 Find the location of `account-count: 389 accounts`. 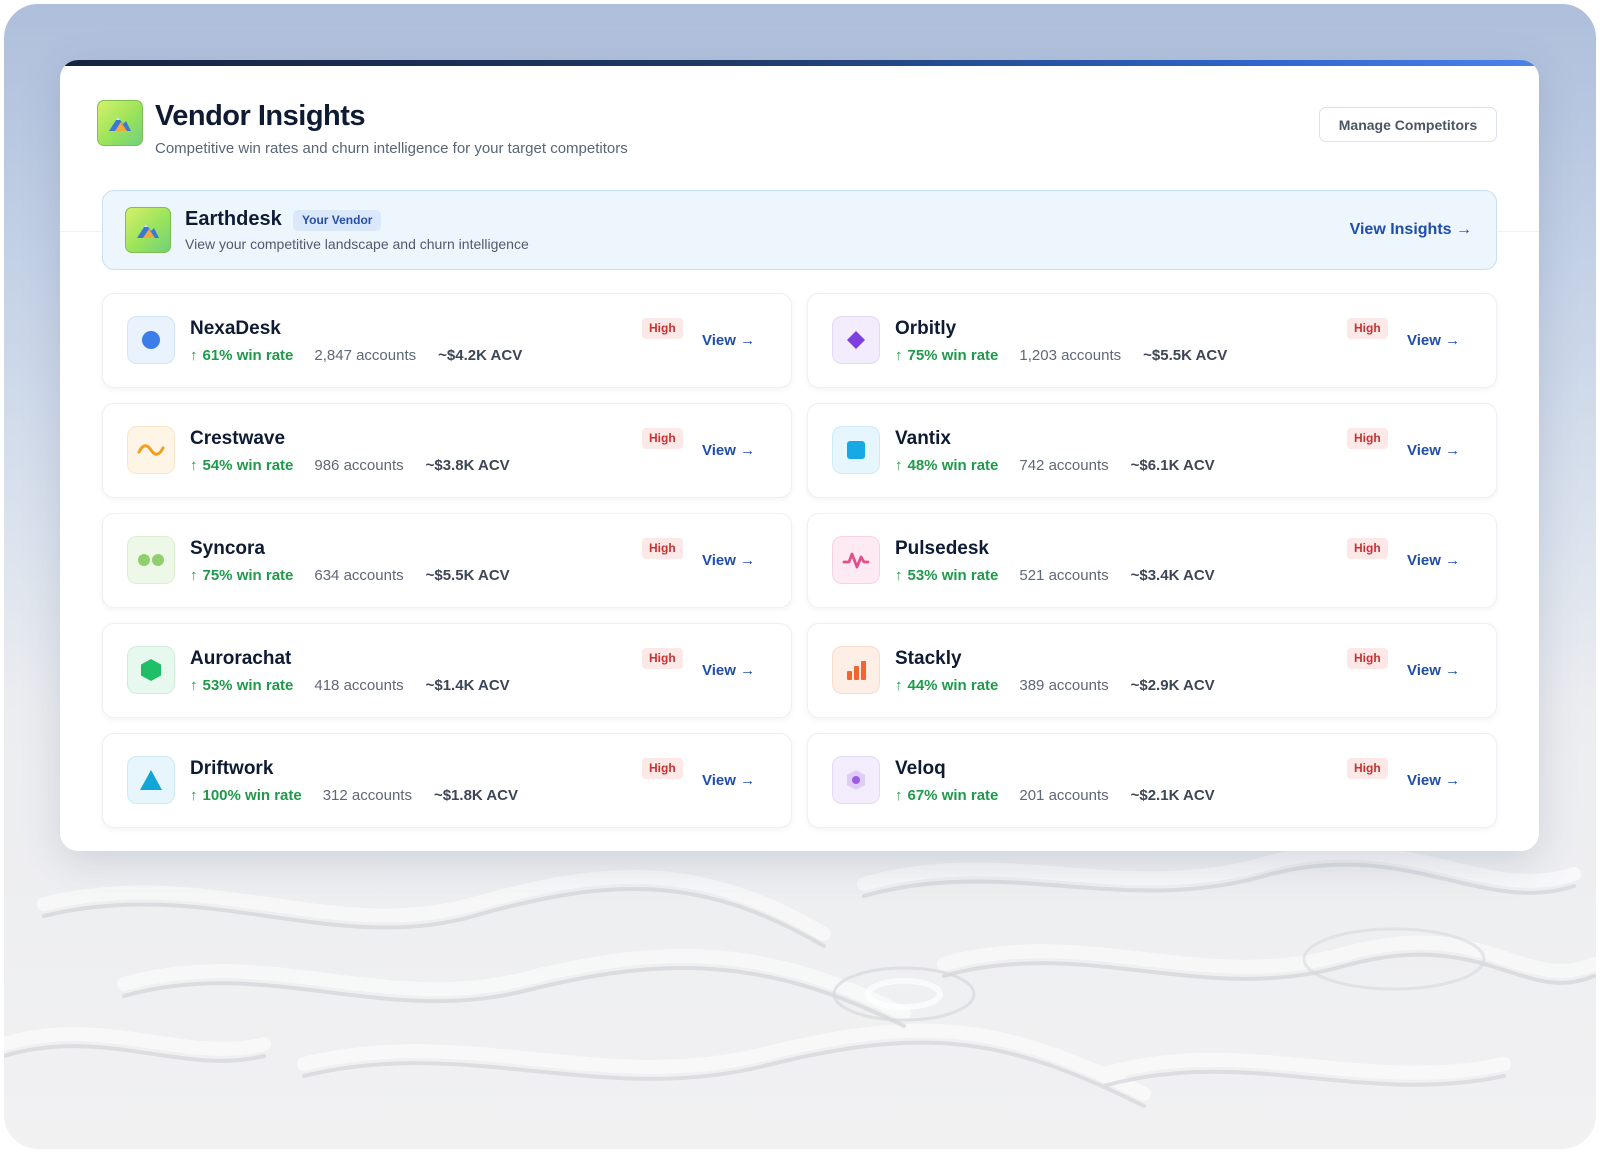

account-count: 389 accounts is located at coordinates (1064, 685).